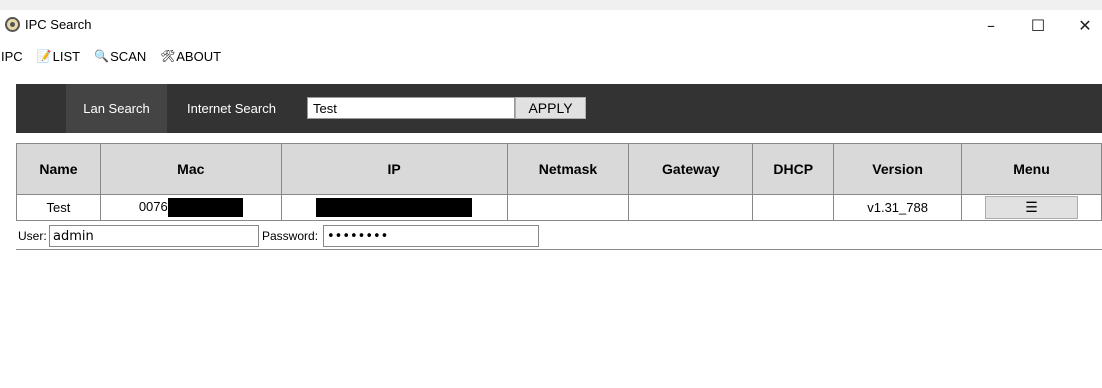 The width and height of the screenshot is (1102, 388). I want to click on menu-about: 🛠 ABOUT, so click(190, 56).